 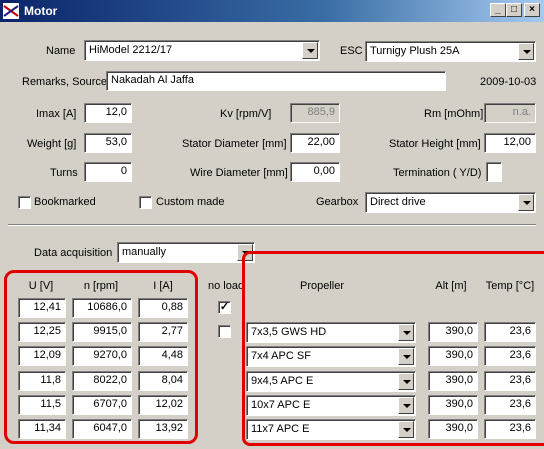 What do you see at coordinates (102, 332) in the screenshot?
I see `rpm-input: 9915,0` at bounding box center [102, 332].